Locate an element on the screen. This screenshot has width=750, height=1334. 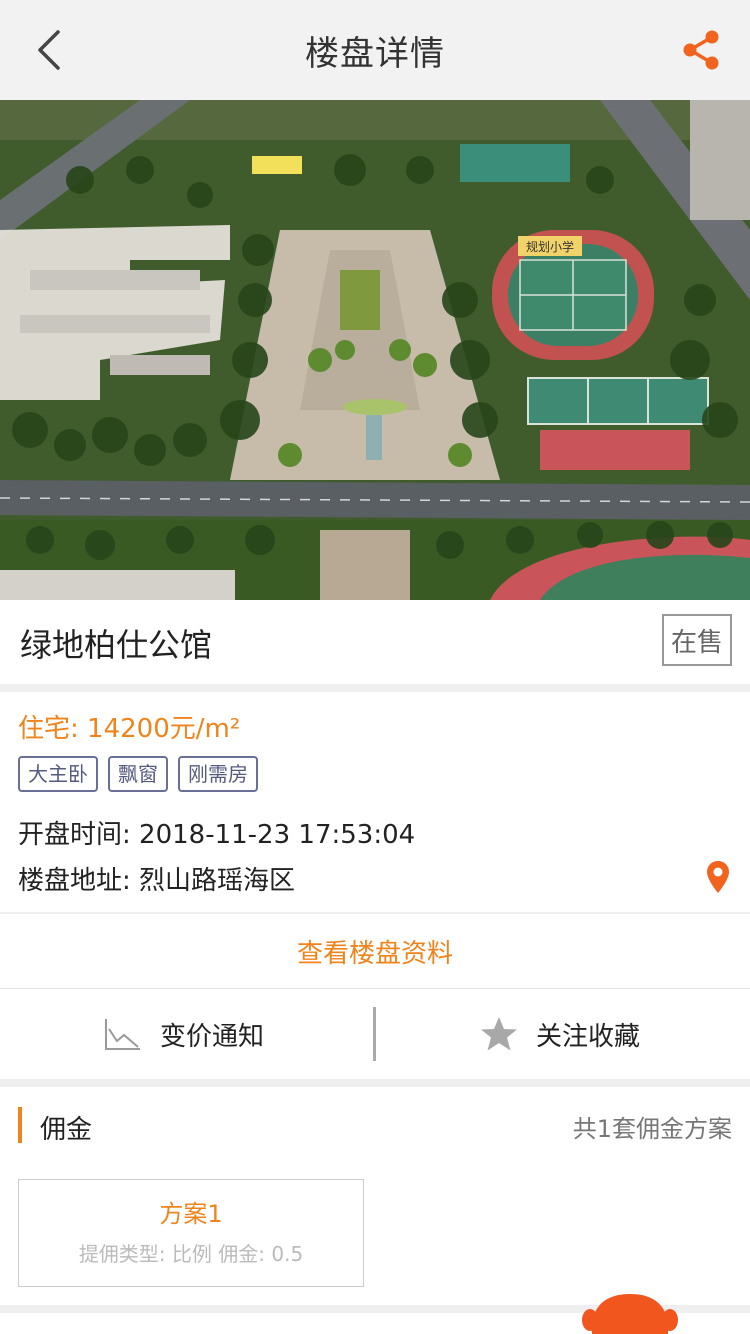
trend-chart-icon is located at coordinates (122, 1034).